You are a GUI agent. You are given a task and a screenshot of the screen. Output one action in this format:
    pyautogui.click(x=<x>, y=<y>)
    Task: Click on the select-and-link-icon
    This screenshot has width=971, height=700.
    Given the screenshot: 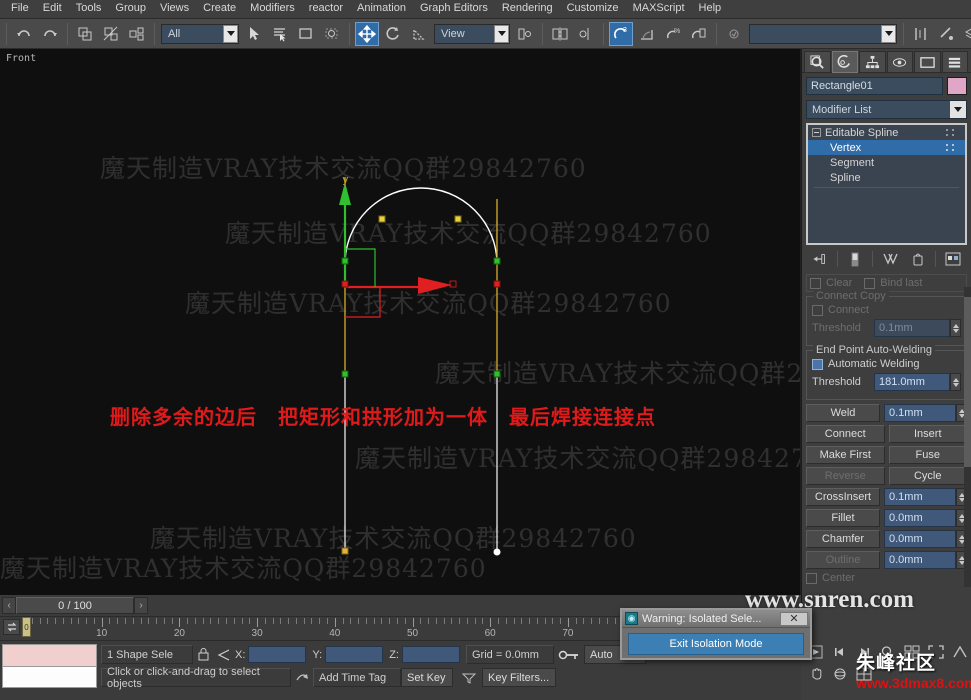 What is the action you would take?
    pyautogui.click(x=85, y=33)
    